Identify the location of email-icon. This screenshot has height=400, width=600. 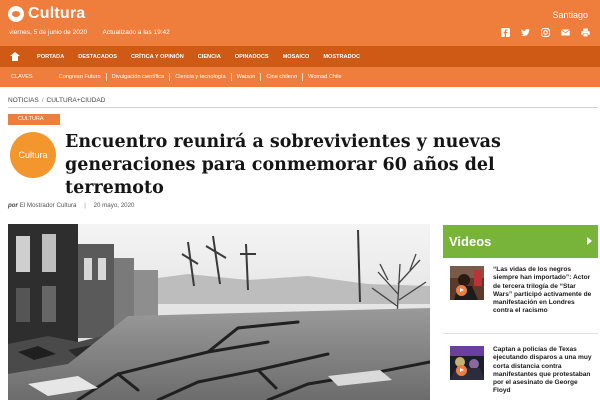
(565, 32).